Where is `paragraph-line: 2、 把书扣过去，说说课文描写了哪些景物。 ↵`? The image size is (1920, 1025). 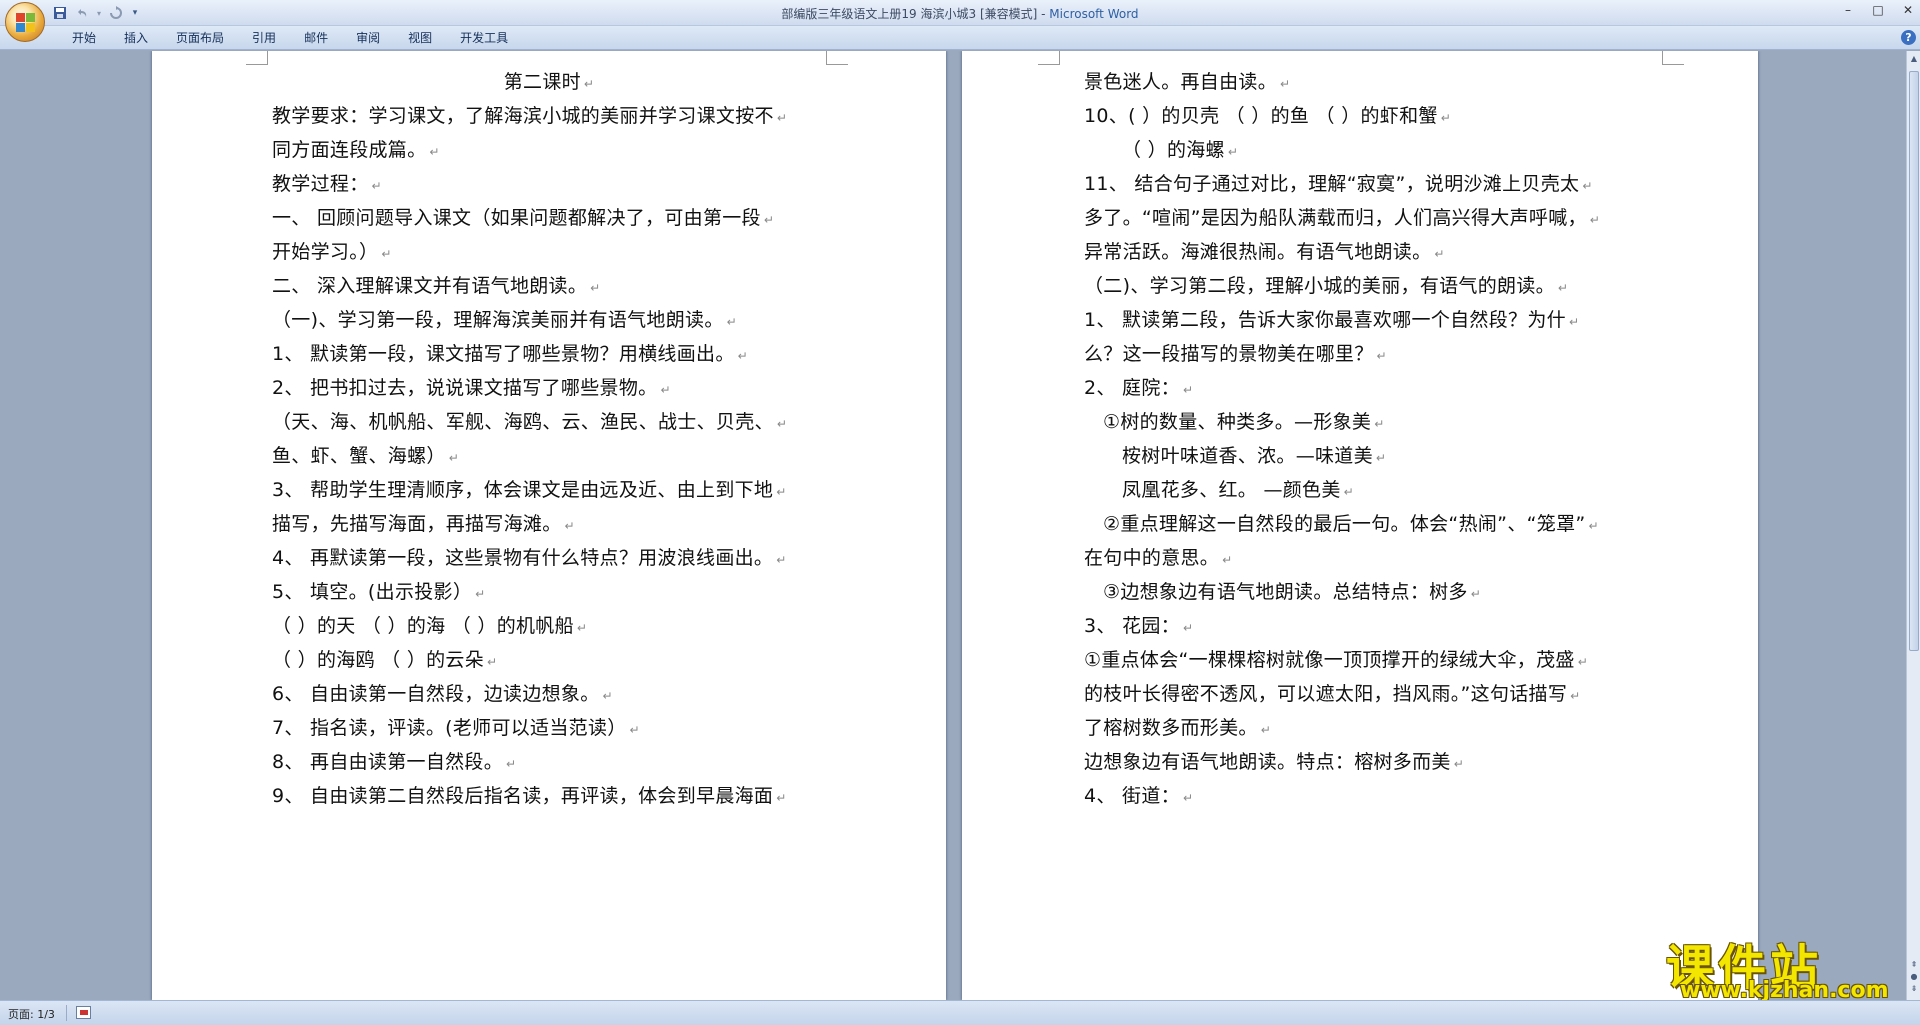
paragraph-line: 2、 把书扣过去，说说课文描写了哪些景物。 ↵ is located at coordinates (471, 386).